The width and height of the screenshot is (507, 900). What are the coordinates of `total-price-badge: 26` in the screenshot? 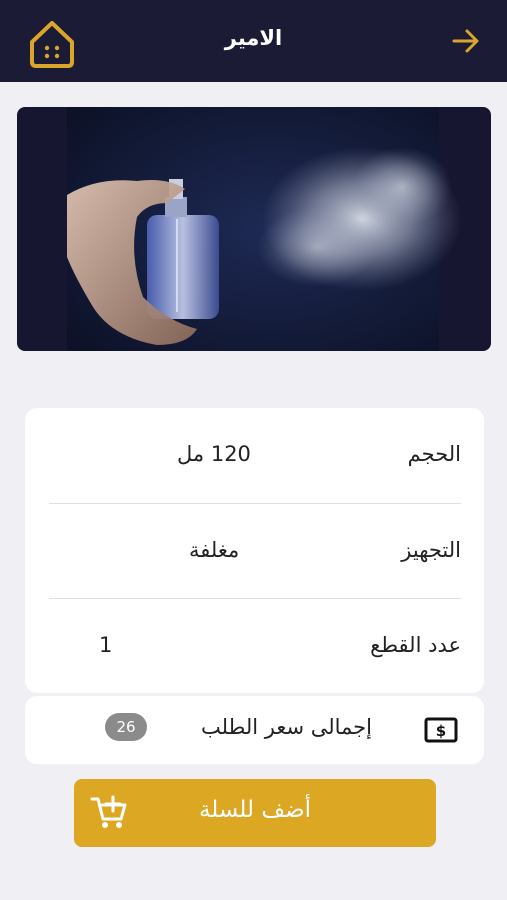 It's located at (126, 727).